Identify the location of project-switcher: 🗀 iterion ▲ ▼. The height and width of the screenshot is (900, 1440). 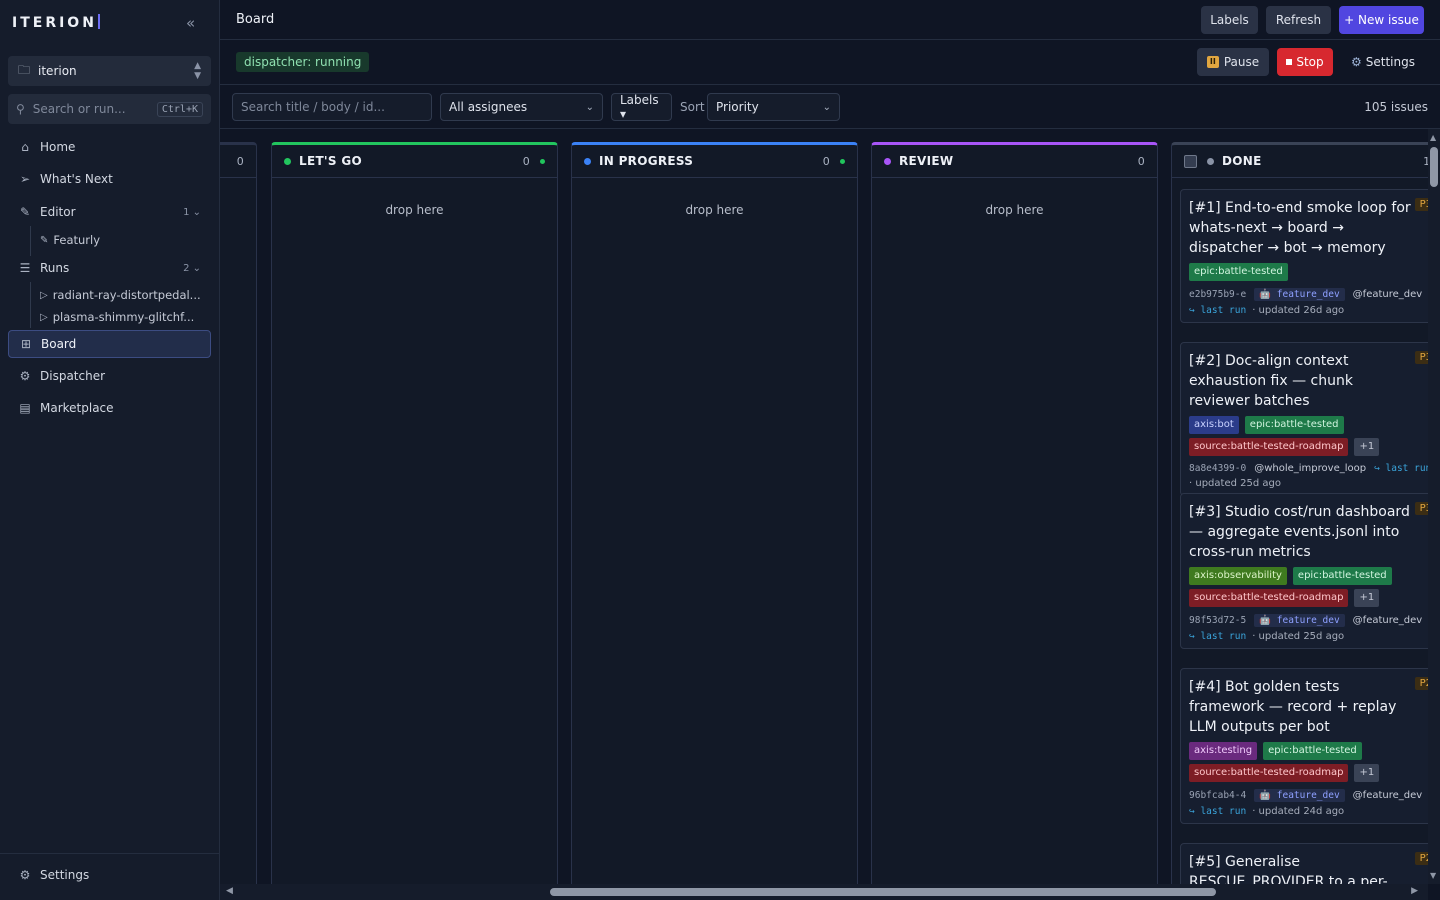
(109, 71).